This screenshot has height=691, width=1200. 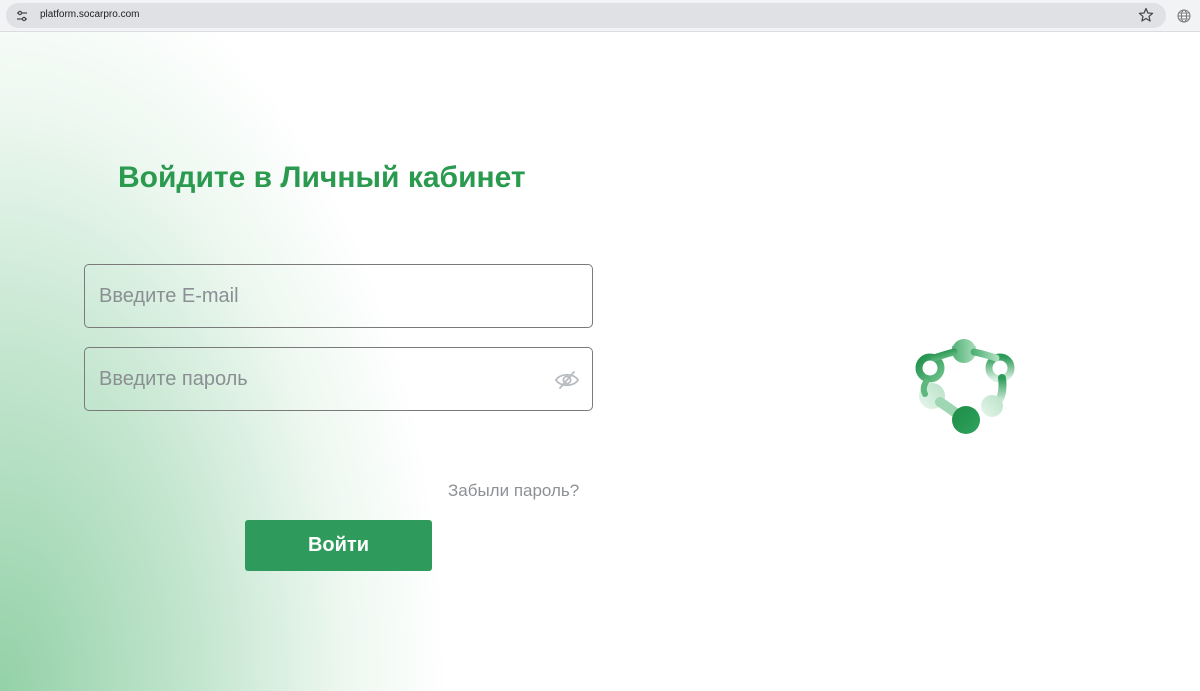 What do you see at coordinates (338, 545) in the screenshot?
I see `login-button: Войти` at bounding box center [338, 545].